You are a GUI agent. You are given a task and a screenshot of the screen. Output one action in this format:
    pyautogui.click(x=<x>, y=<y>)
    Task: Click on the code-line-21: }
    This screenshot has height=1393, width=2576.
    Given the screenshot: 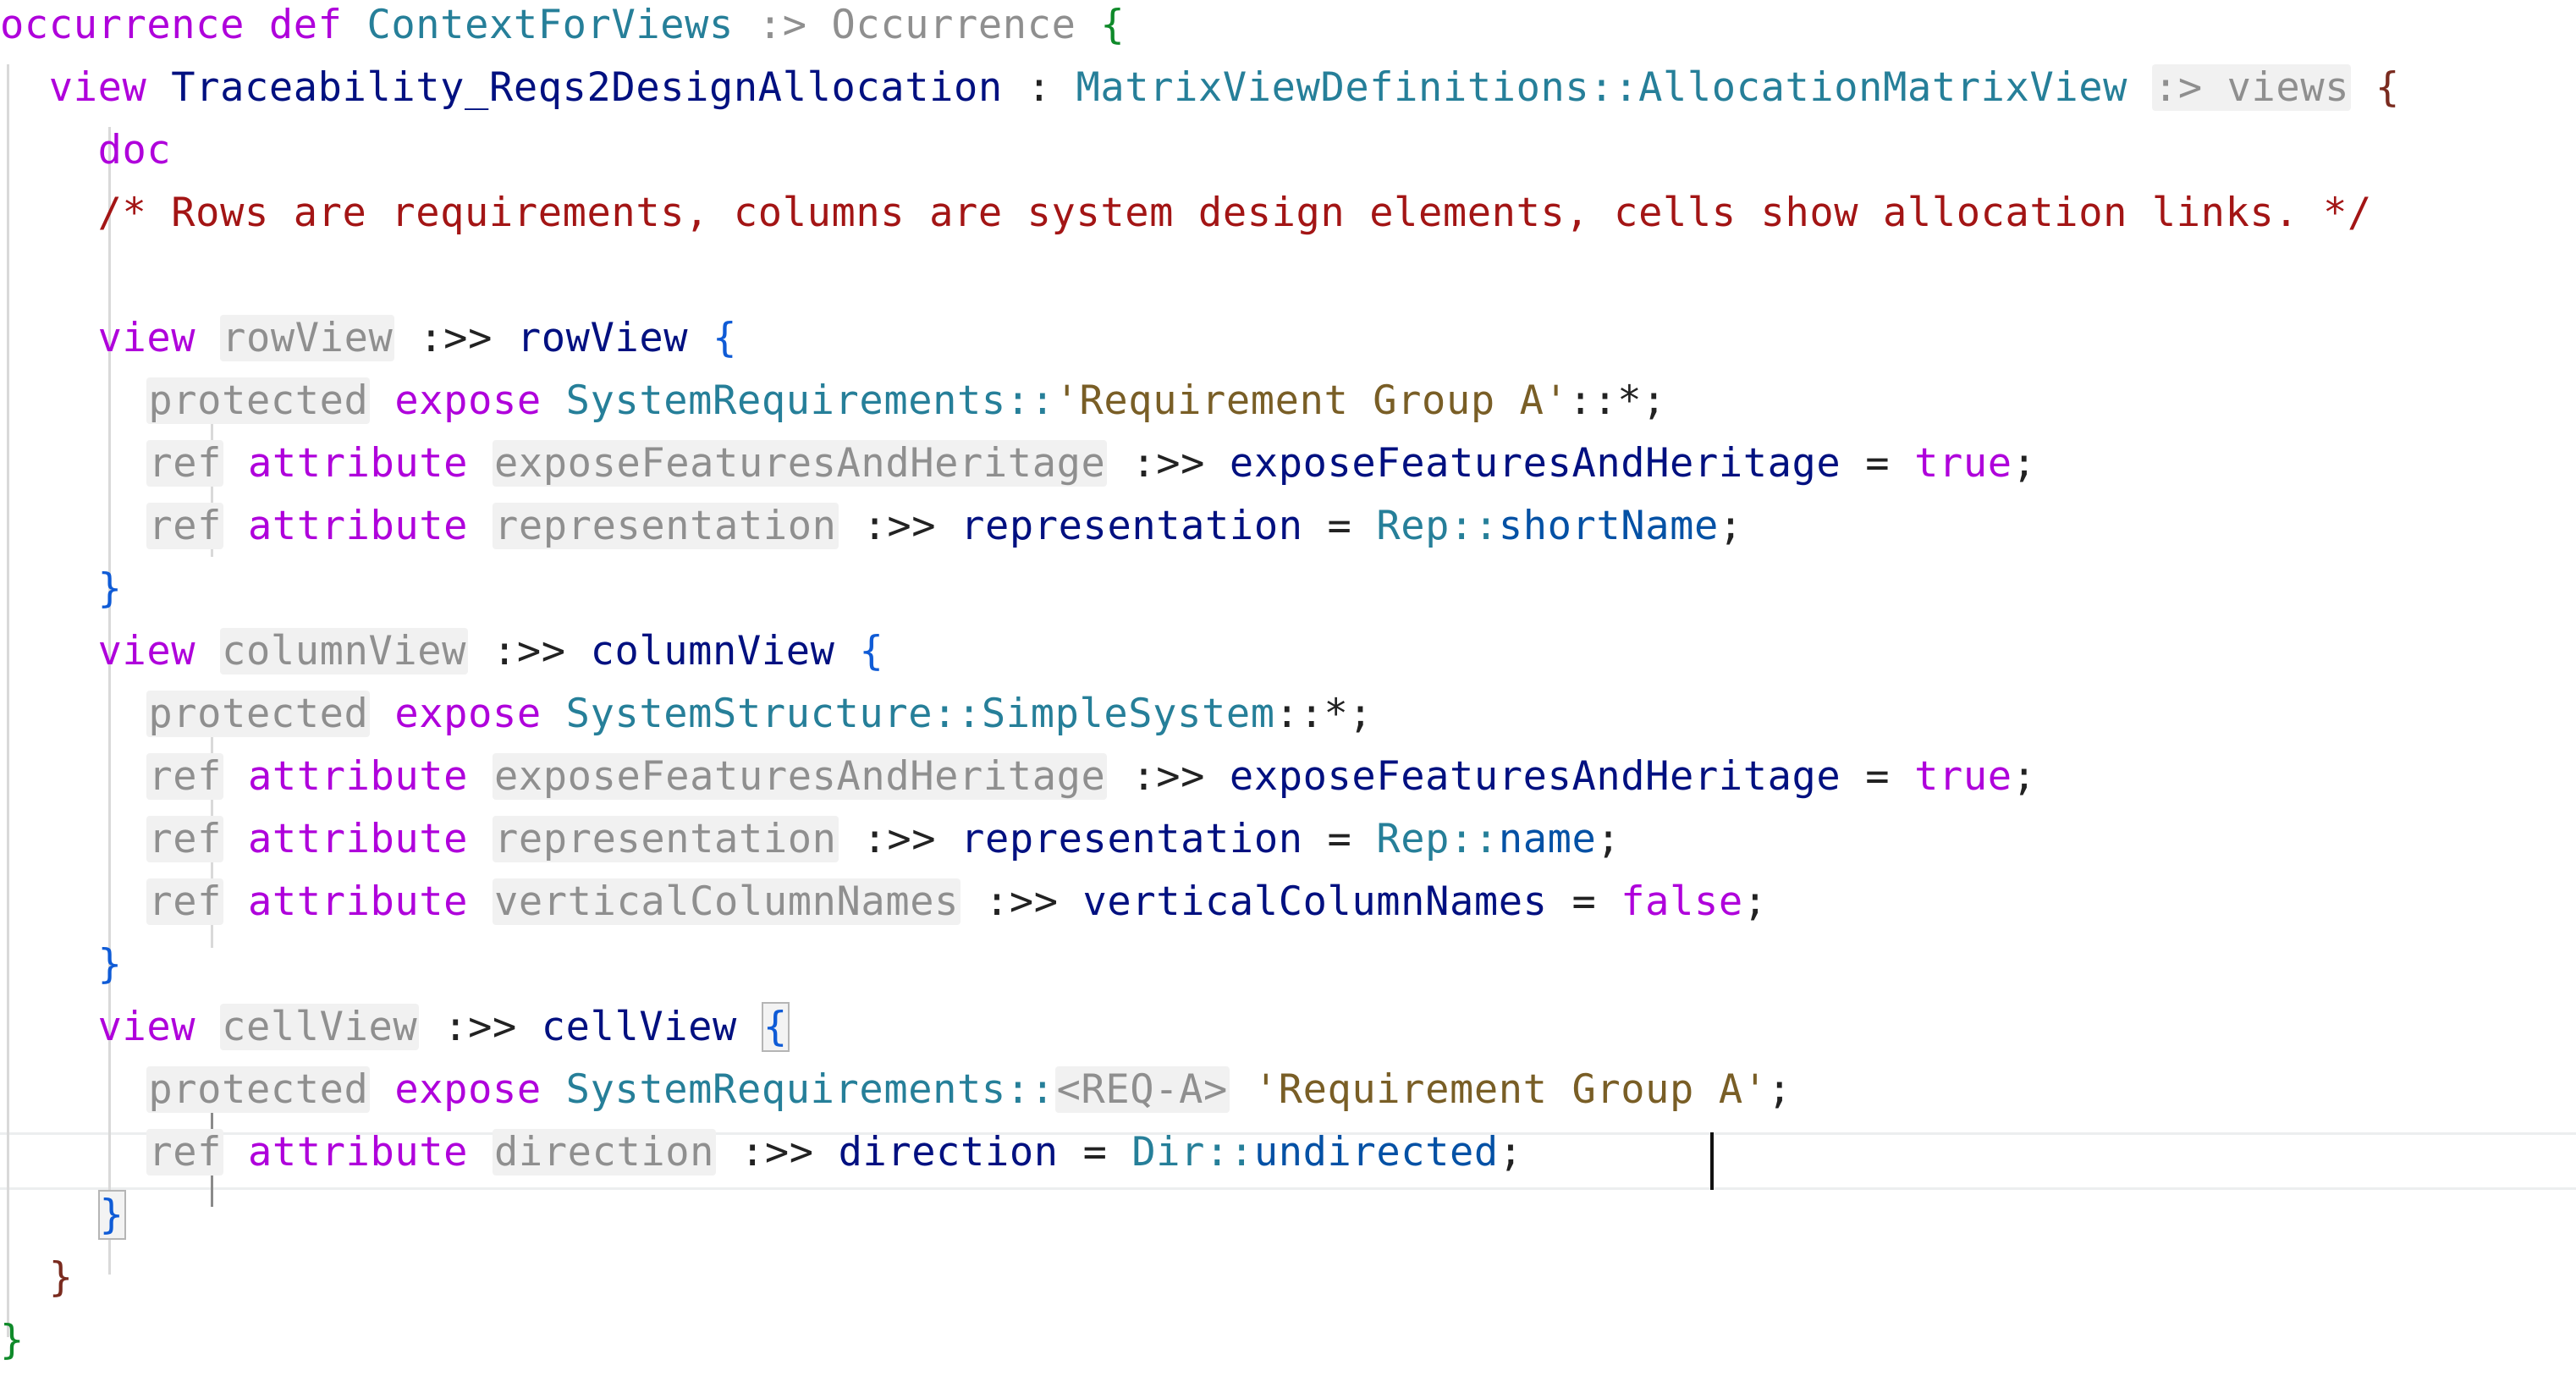 What is the action you would take?
    pyautogui.click(x=37, y=1278)
    